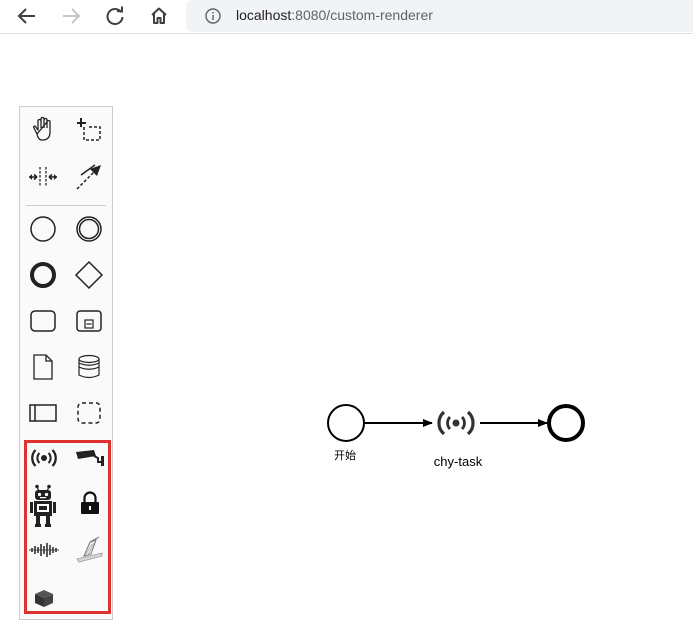  Describe the element at coordinates (458, 461) in the screenshot. I see `task-label: chy-task` at that location.